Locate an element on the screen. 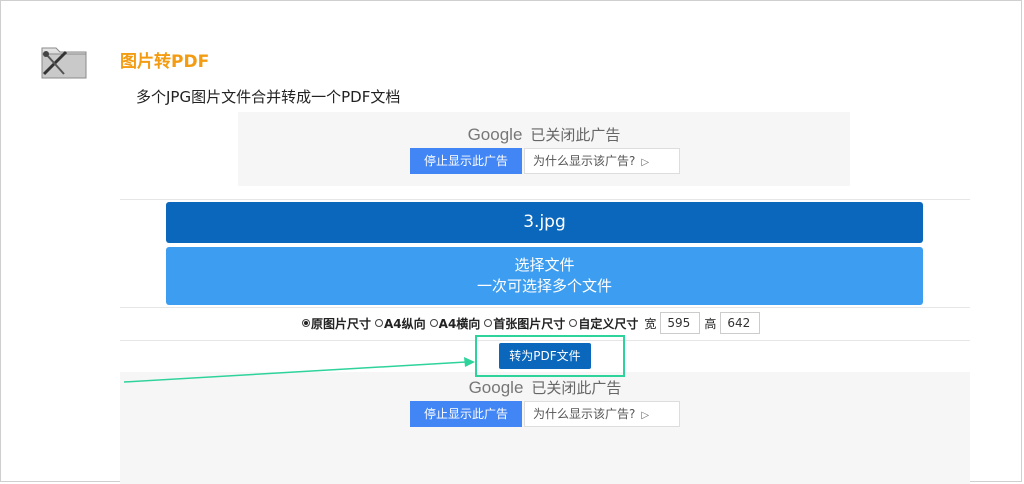 The width and height of the screenshot is (1024, 484). google-logo: Google is located at coordinates (495, 134).